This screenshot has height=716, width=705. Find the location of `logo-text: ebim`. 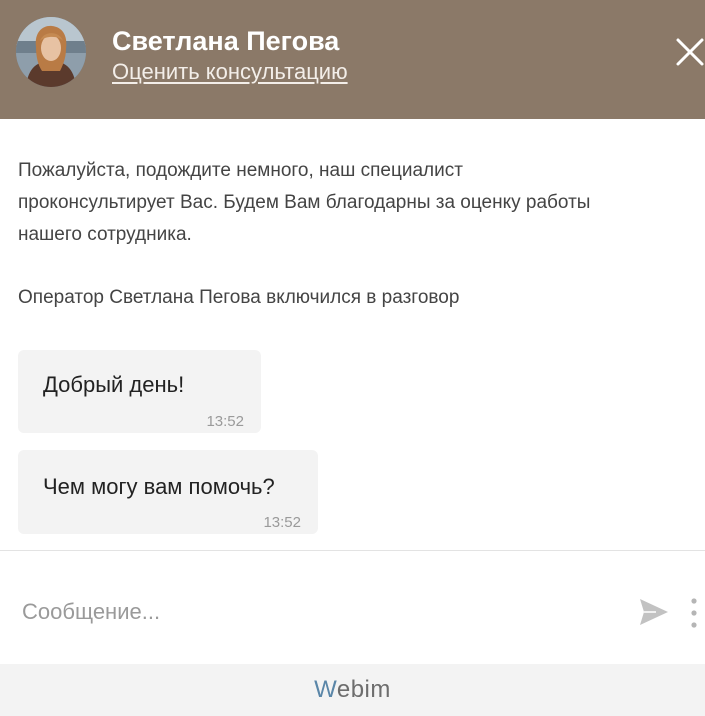

logo-text: ebim is located at coordinates (363, 689).